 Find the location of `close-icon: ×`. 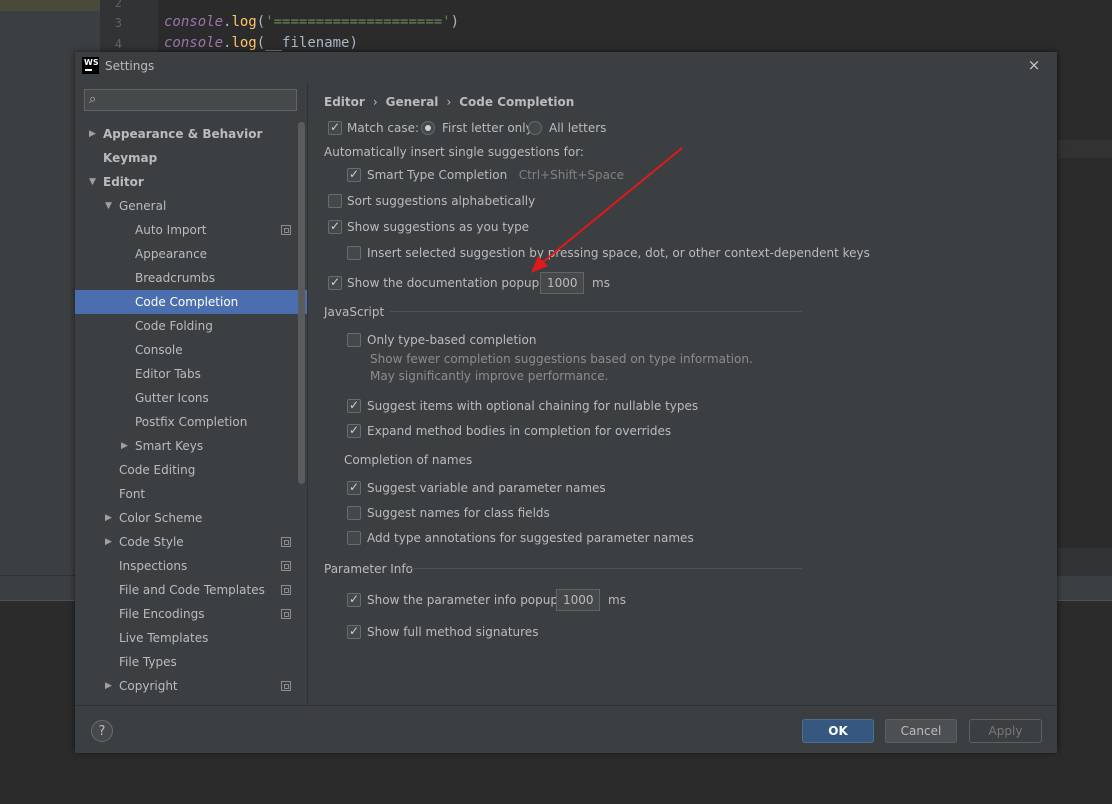

close-icon: × is located at coordinates (1034, 65).